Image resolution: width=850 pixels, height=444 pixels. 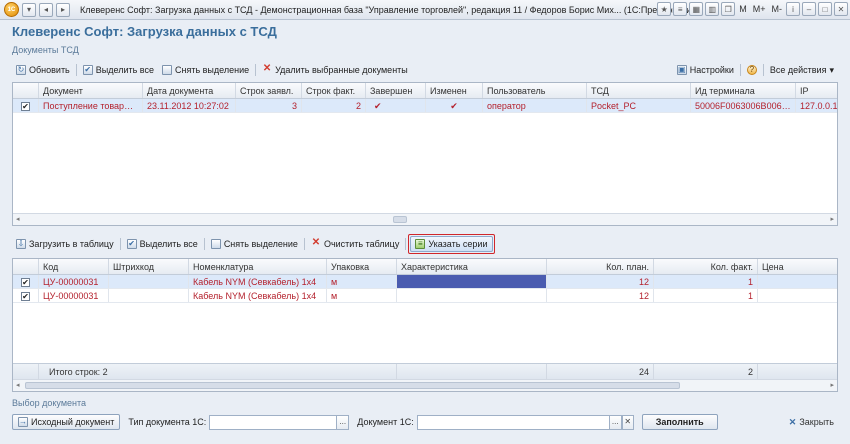 What do you see at coordinates (420, 244) in the screenshot?
I see `series-icon: ≡` at bounding box center [420, 244].